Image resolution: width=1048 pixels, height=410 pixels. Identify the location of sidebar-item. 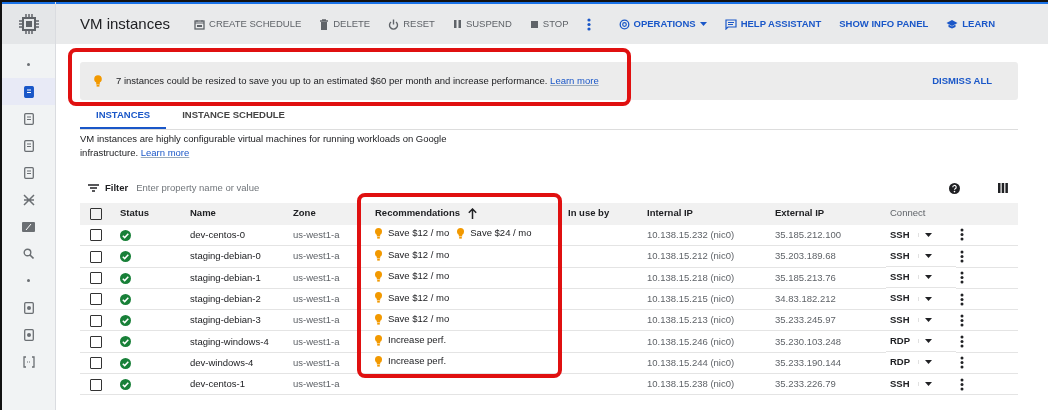
(28, 91).